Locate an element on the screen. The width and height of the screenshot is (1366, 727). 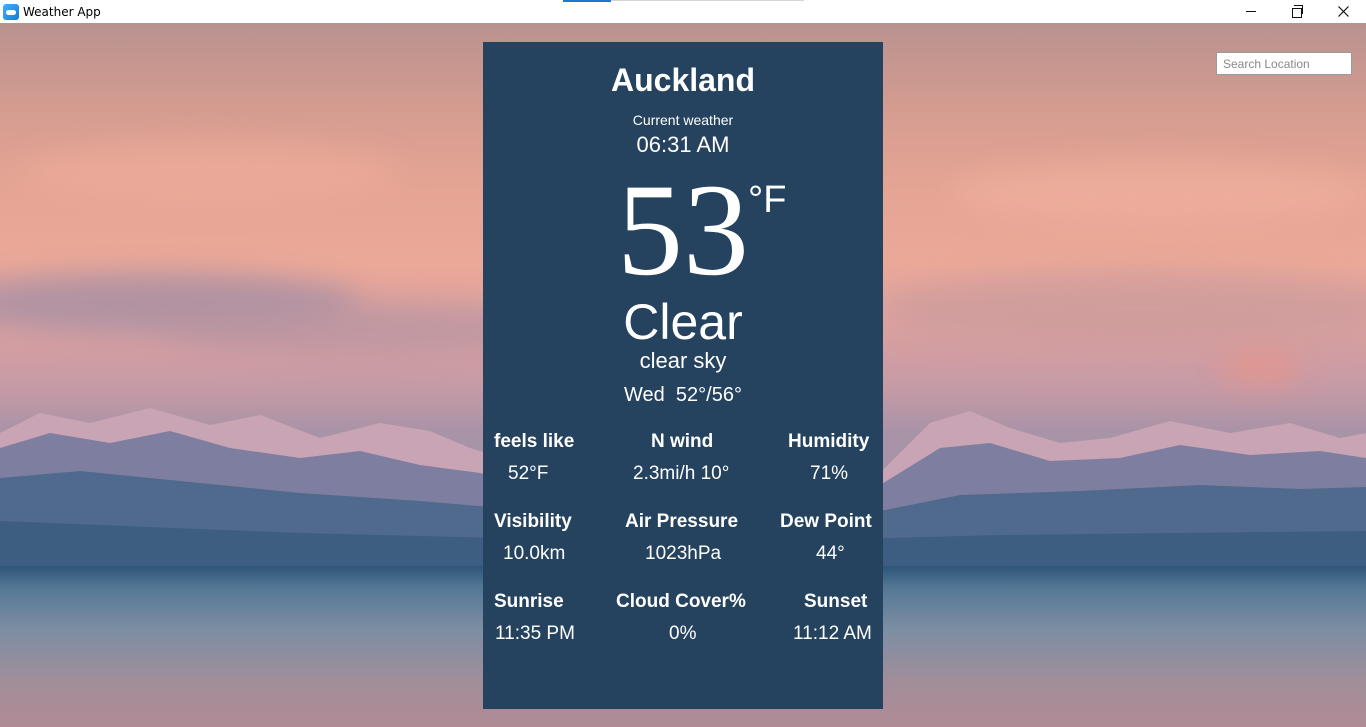
stat-value-air-pressure: 1023hPa is located at coordinates (683, 553).